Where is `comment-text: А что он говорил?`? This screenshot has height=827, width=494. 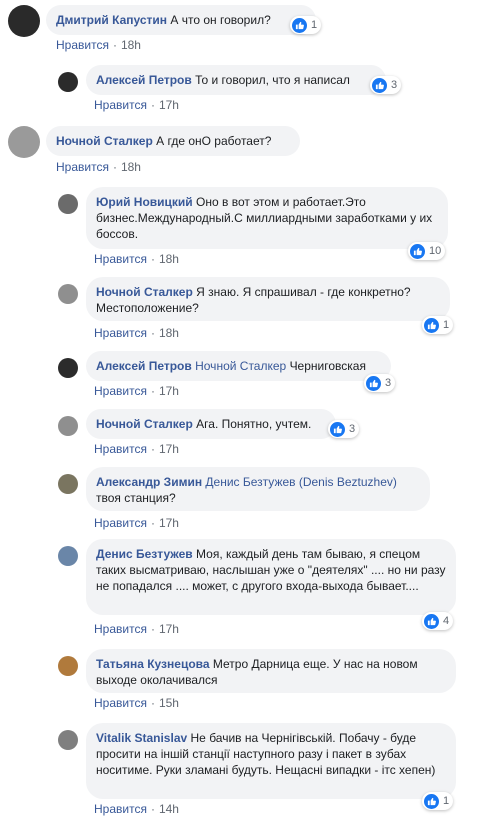 comment-text: А что он говорил? is located at coordinates (220, 20).